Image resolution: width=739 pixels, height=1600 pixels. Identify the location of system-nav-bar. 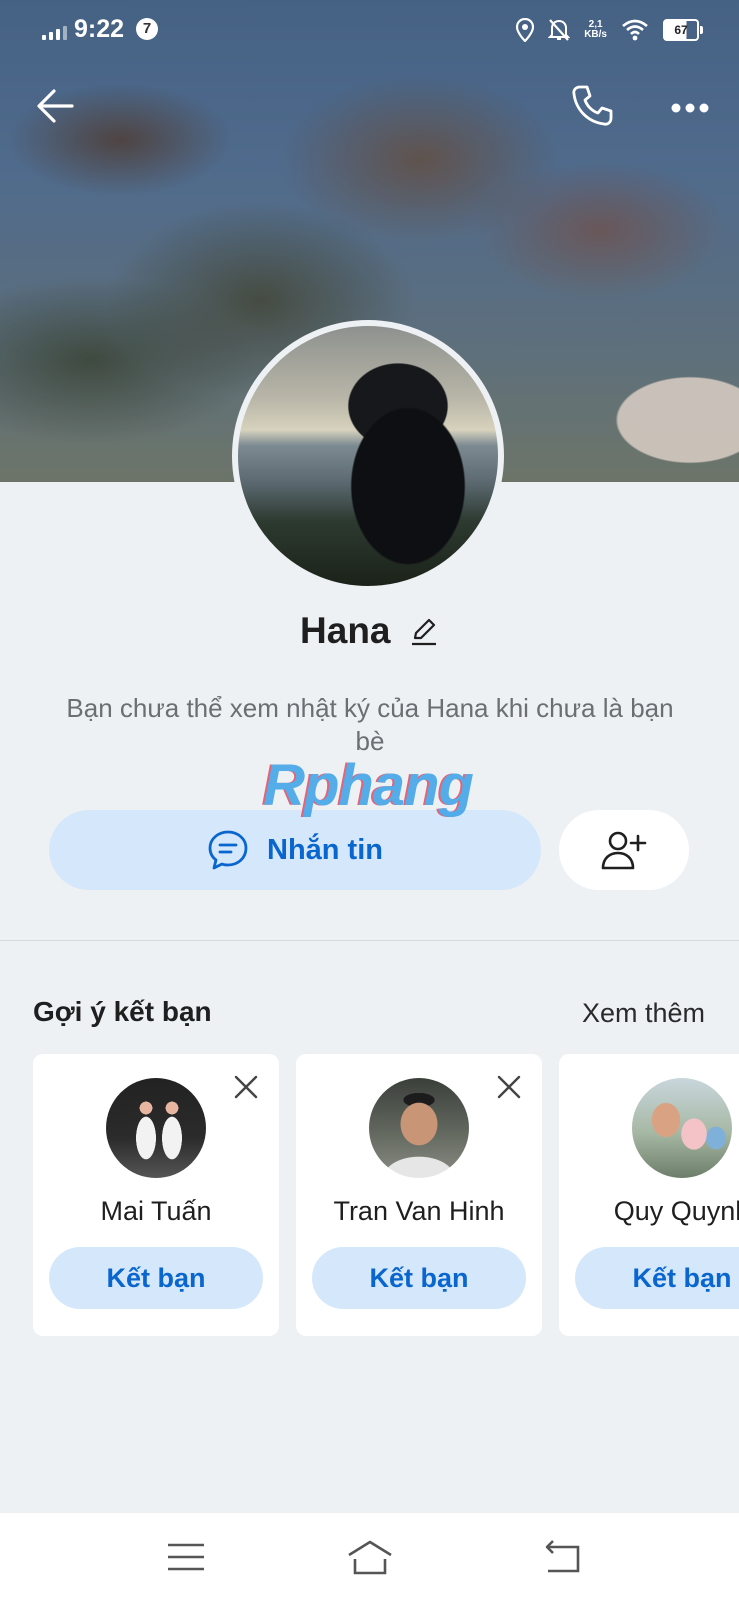
(369, 1556).